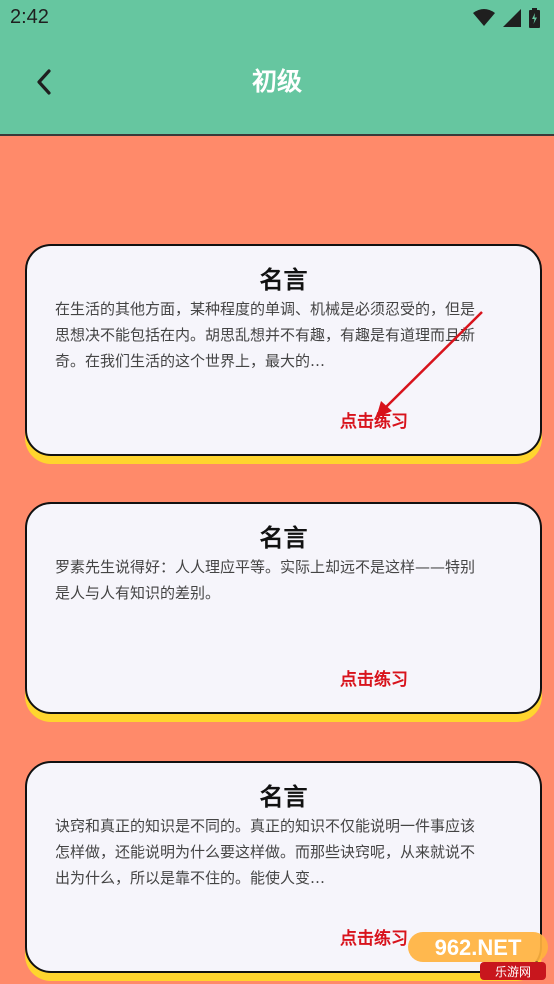 The width and height of the screenshot is (554, 984). What do you see at coordinates (276, 81) in the screenshot?
I see `page-title: 初级` at bounding box center [276, 81].